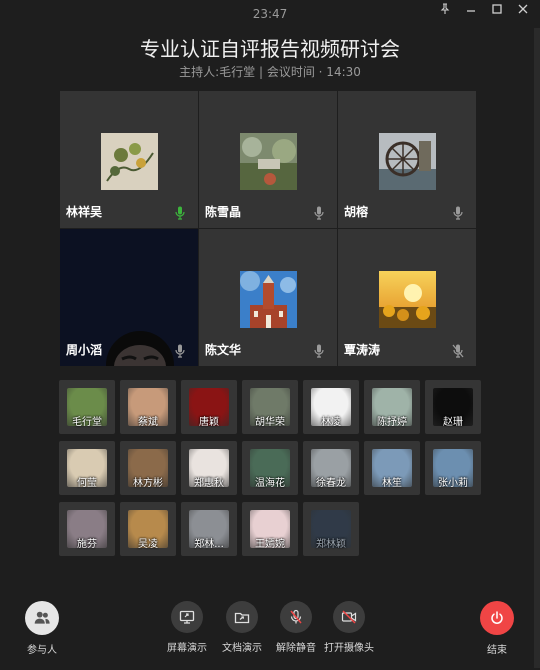 The width and height of the screenshot is (540, 670). I want to click on participant-card: 毛行堂, so click(87, 407).